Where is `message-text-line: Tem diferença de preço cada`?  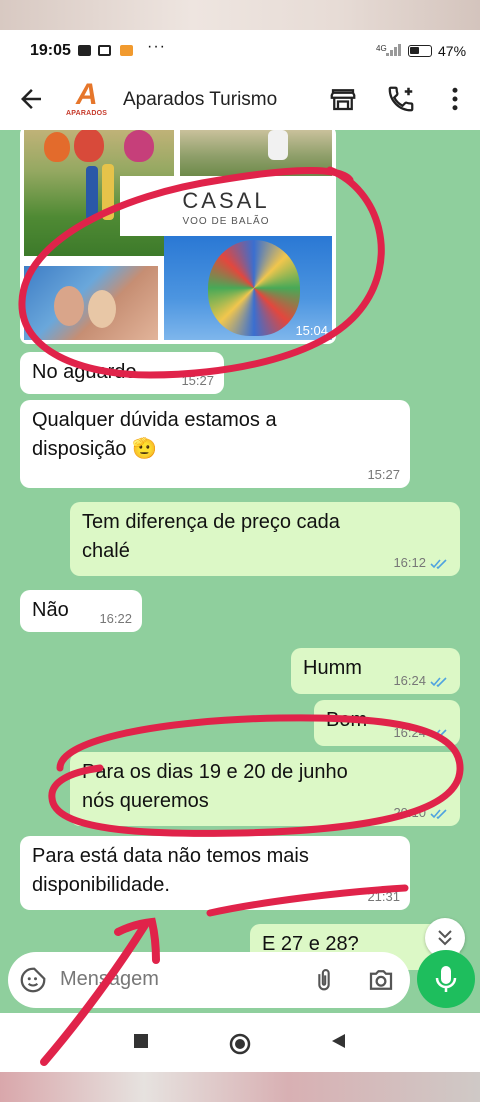
message-text-line: Tem diferença de preço cada is located at coordinates (211, 522).